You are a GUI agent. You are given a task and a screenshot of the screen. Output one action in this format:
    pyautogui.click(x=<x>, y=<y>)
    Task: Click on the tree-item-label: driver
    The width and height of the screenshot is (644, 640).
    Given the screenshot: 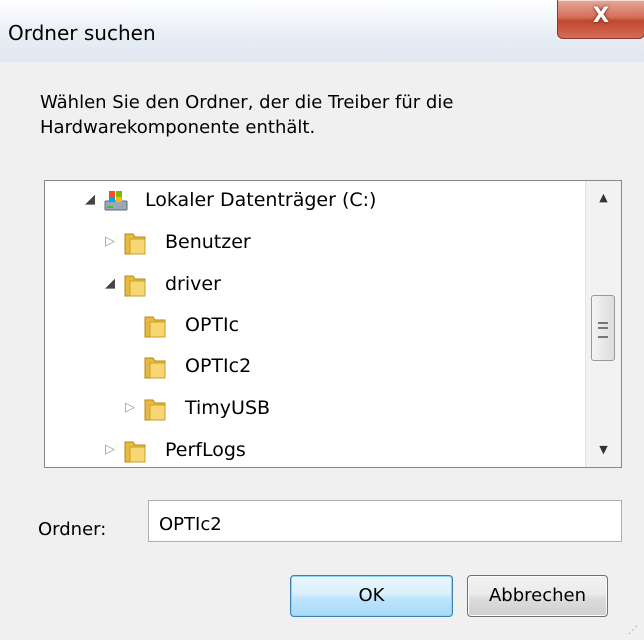 What is the action you would take?
    pyautogui.click(x=193, y=284)
    